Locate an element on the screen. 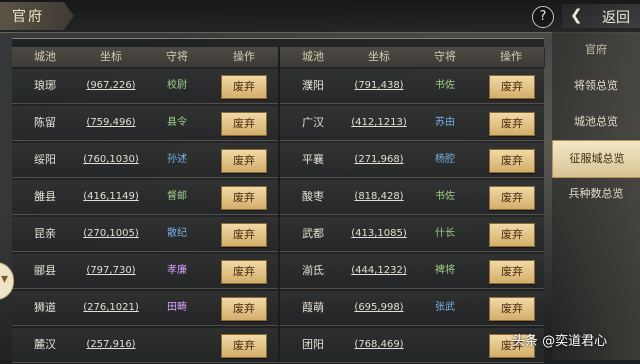 This screenshot has height=364, width=640. city-name: 琅琊 is located at coordinates (45, 85).